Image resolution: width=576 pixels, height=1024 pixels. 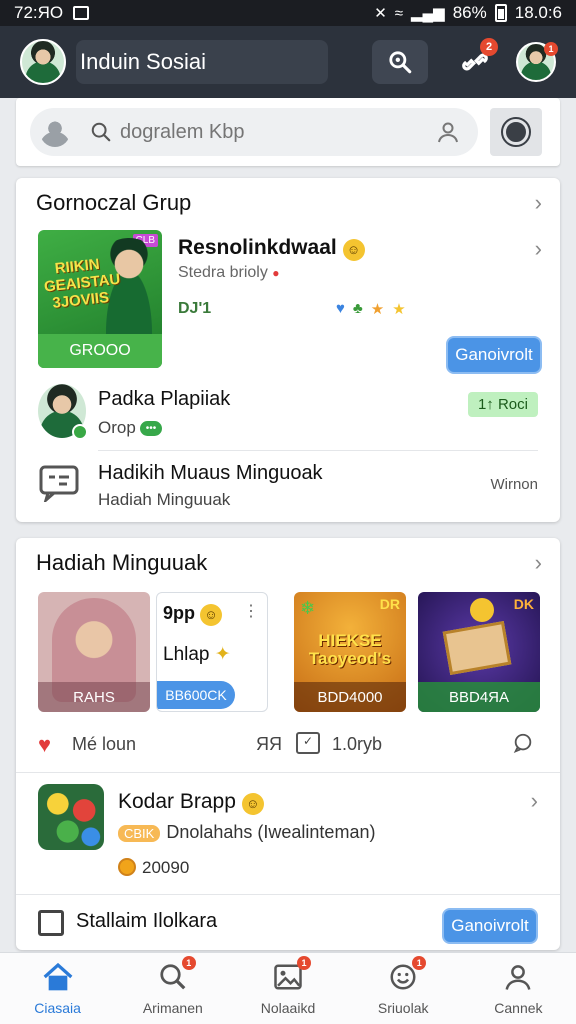 I want to click on sparkle-icon: ✦, so click(x=222, y=654).